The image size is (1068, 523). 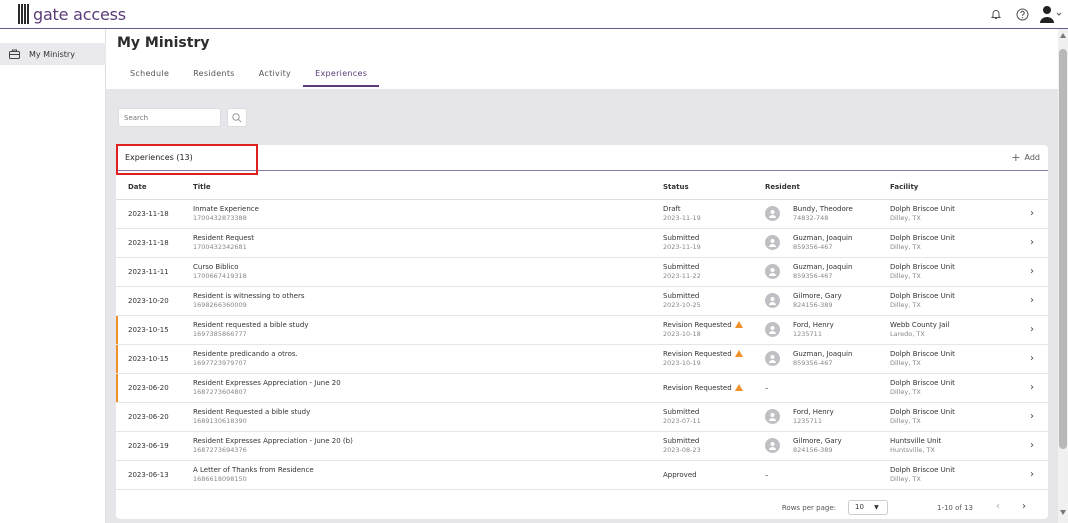 What do you see at coordinates (275, 78) in the screenshot?
I see `tab-activity: Activity` at bounding box center [275, 78].